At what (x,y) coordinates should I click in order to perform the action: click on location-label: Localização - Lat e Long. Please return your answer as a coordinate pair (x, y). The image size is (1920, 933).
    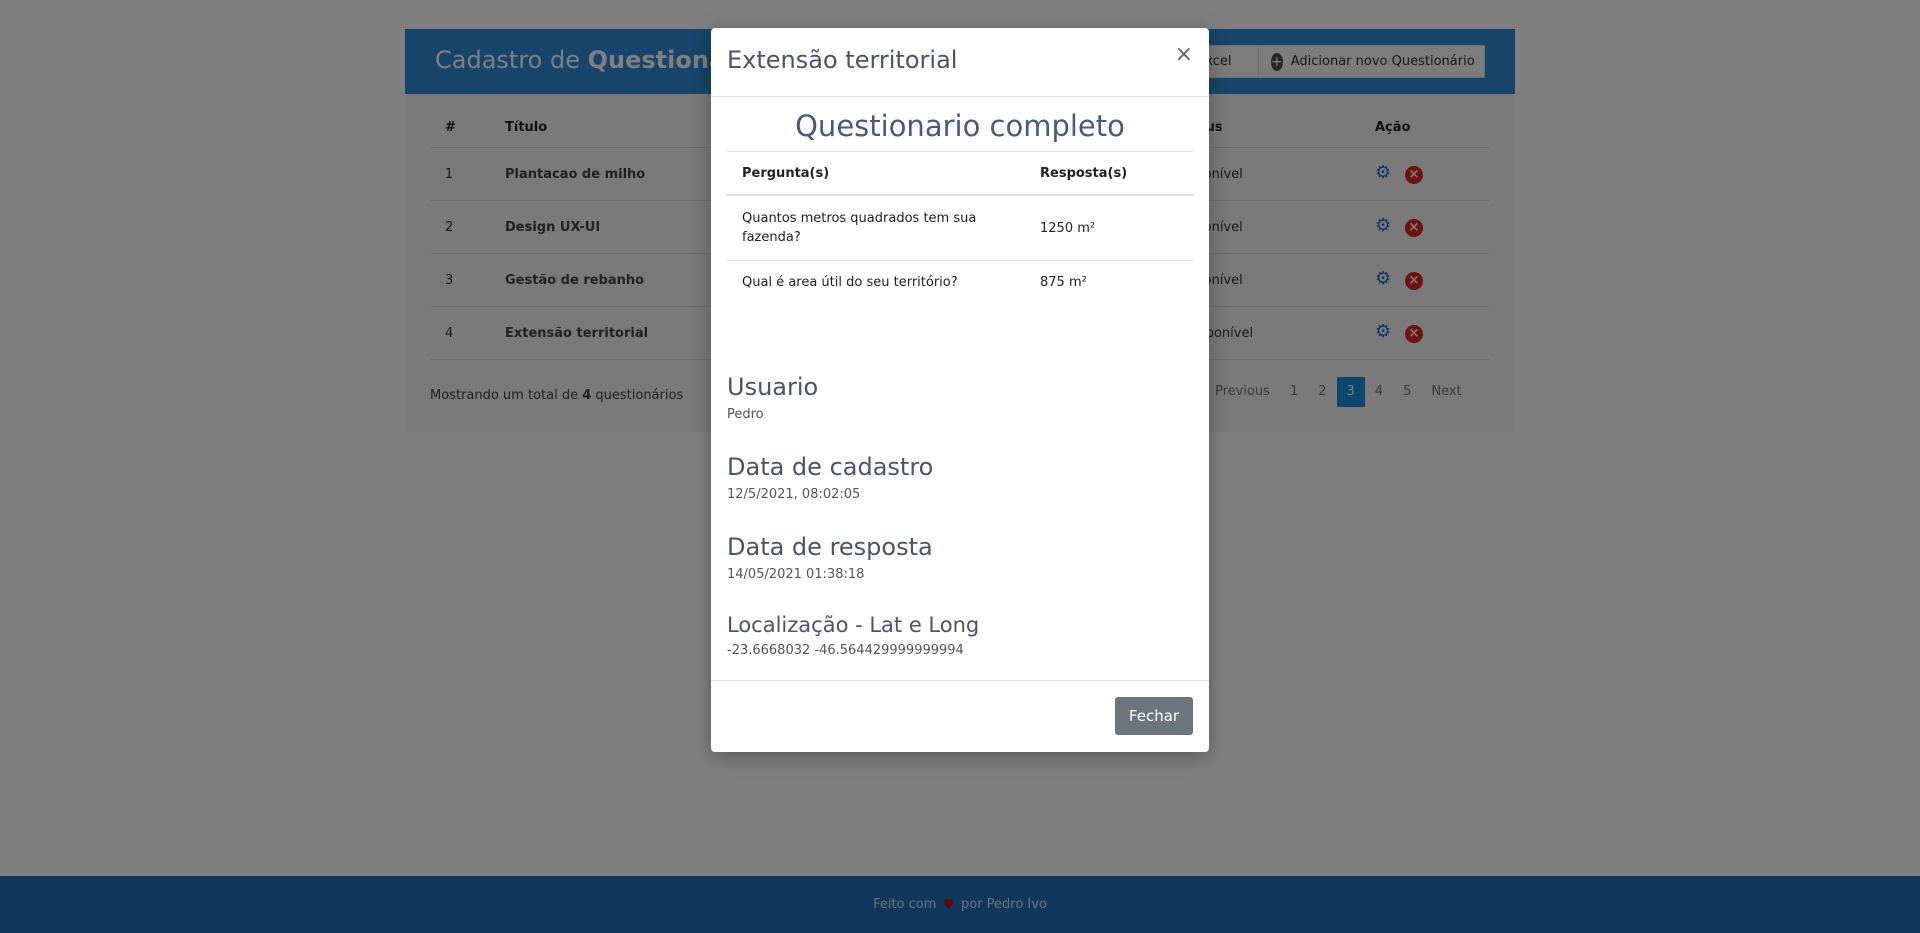
    Looking at the image, I should click on (853, 625).